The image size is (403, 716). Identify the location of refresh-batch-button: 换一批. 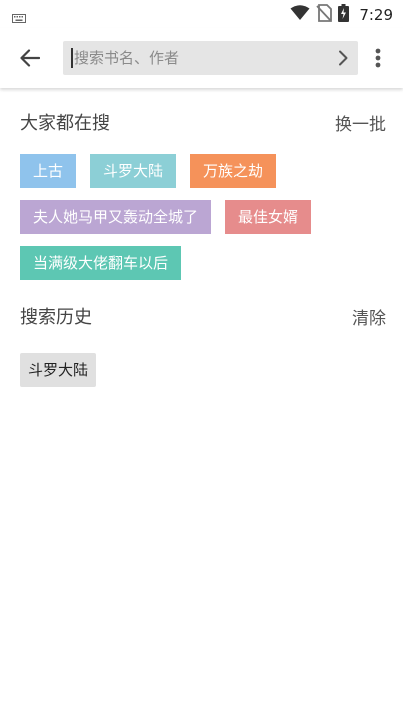
(360, 122).